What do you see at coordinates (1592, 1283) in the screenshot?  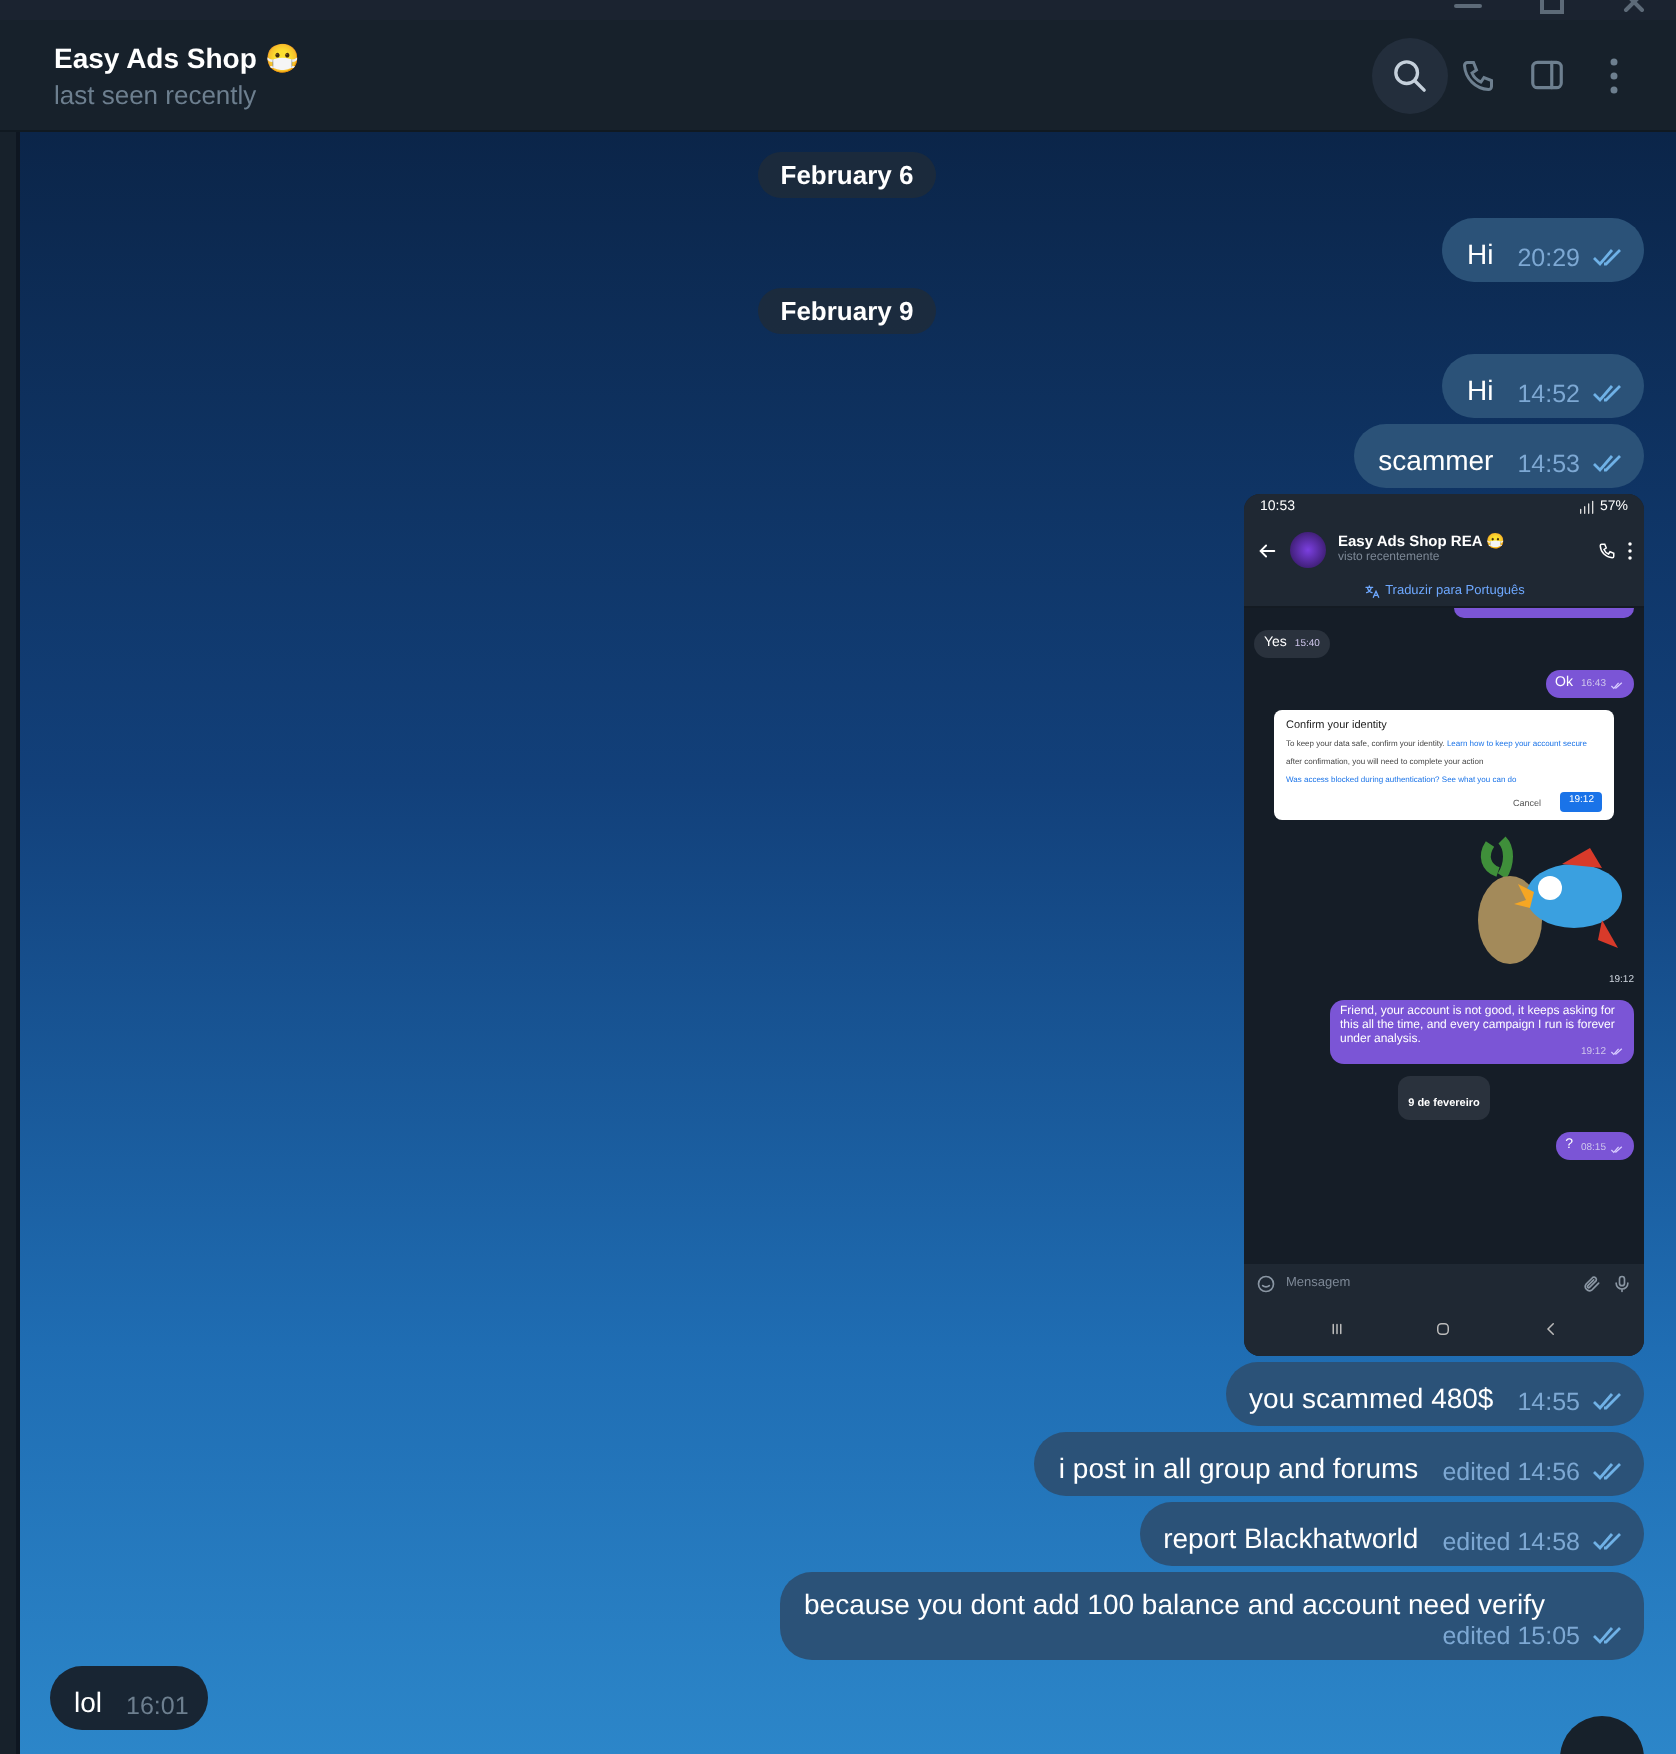 I see `paperclip-icon` at bounding box center [1592, 1283].